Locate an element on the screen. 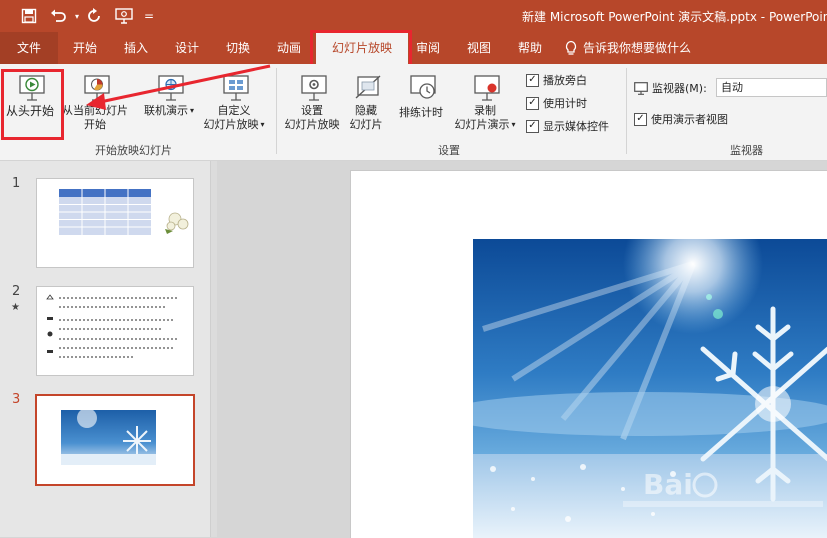  slide-number: 3 is located at coordinates (16, 399).